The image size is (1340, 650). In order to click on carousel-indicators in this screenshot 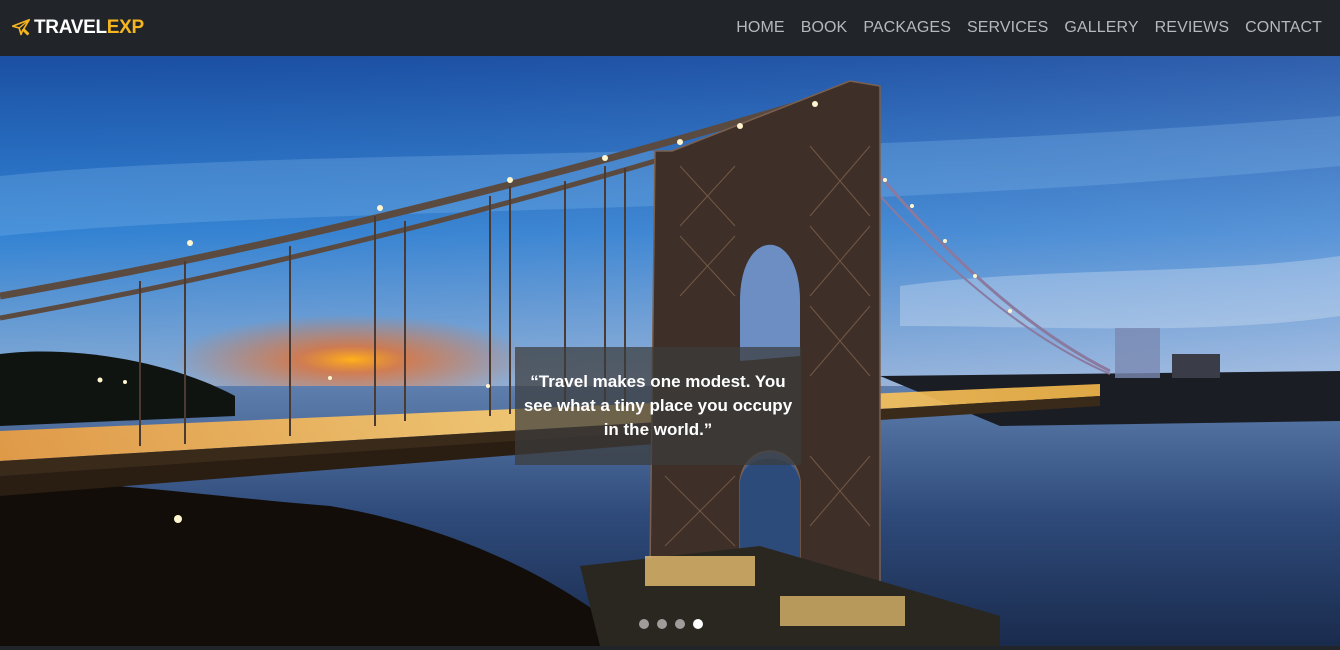, I will do `click(671, 624)`.